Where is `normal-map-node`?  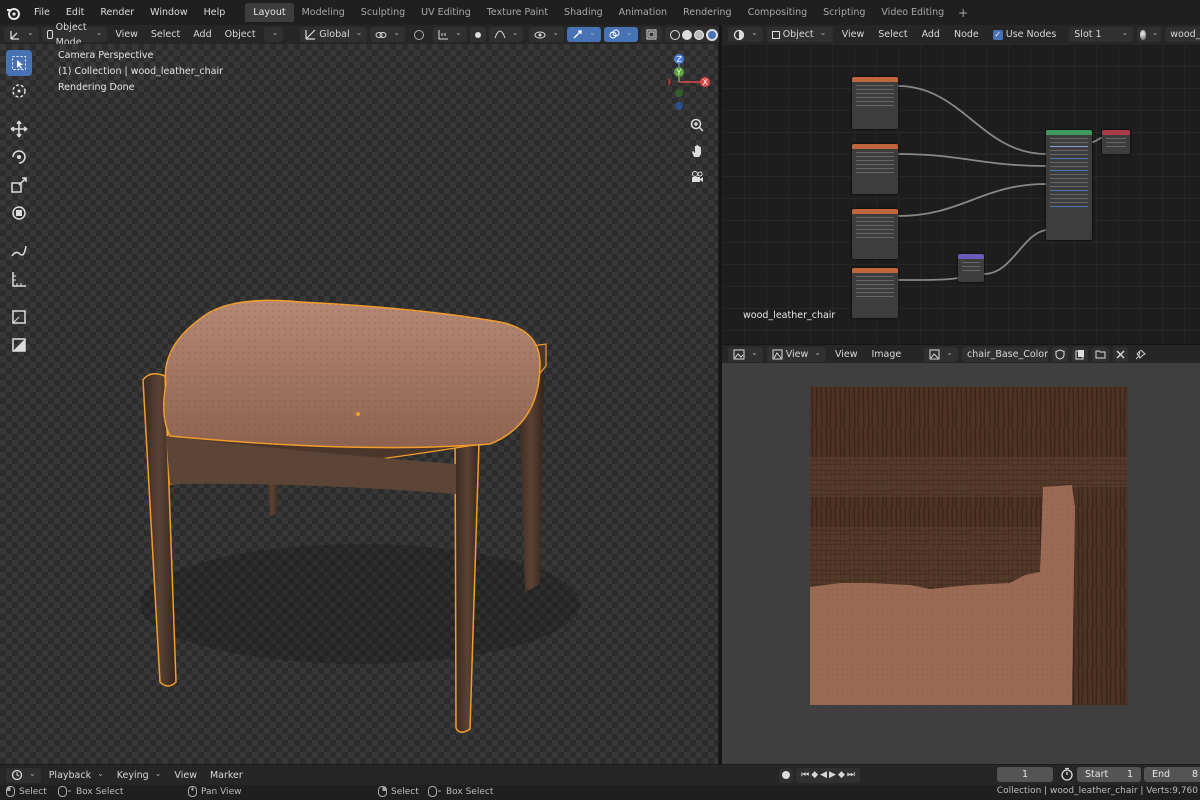 normal-map-node is located at coordinates (971, 268).